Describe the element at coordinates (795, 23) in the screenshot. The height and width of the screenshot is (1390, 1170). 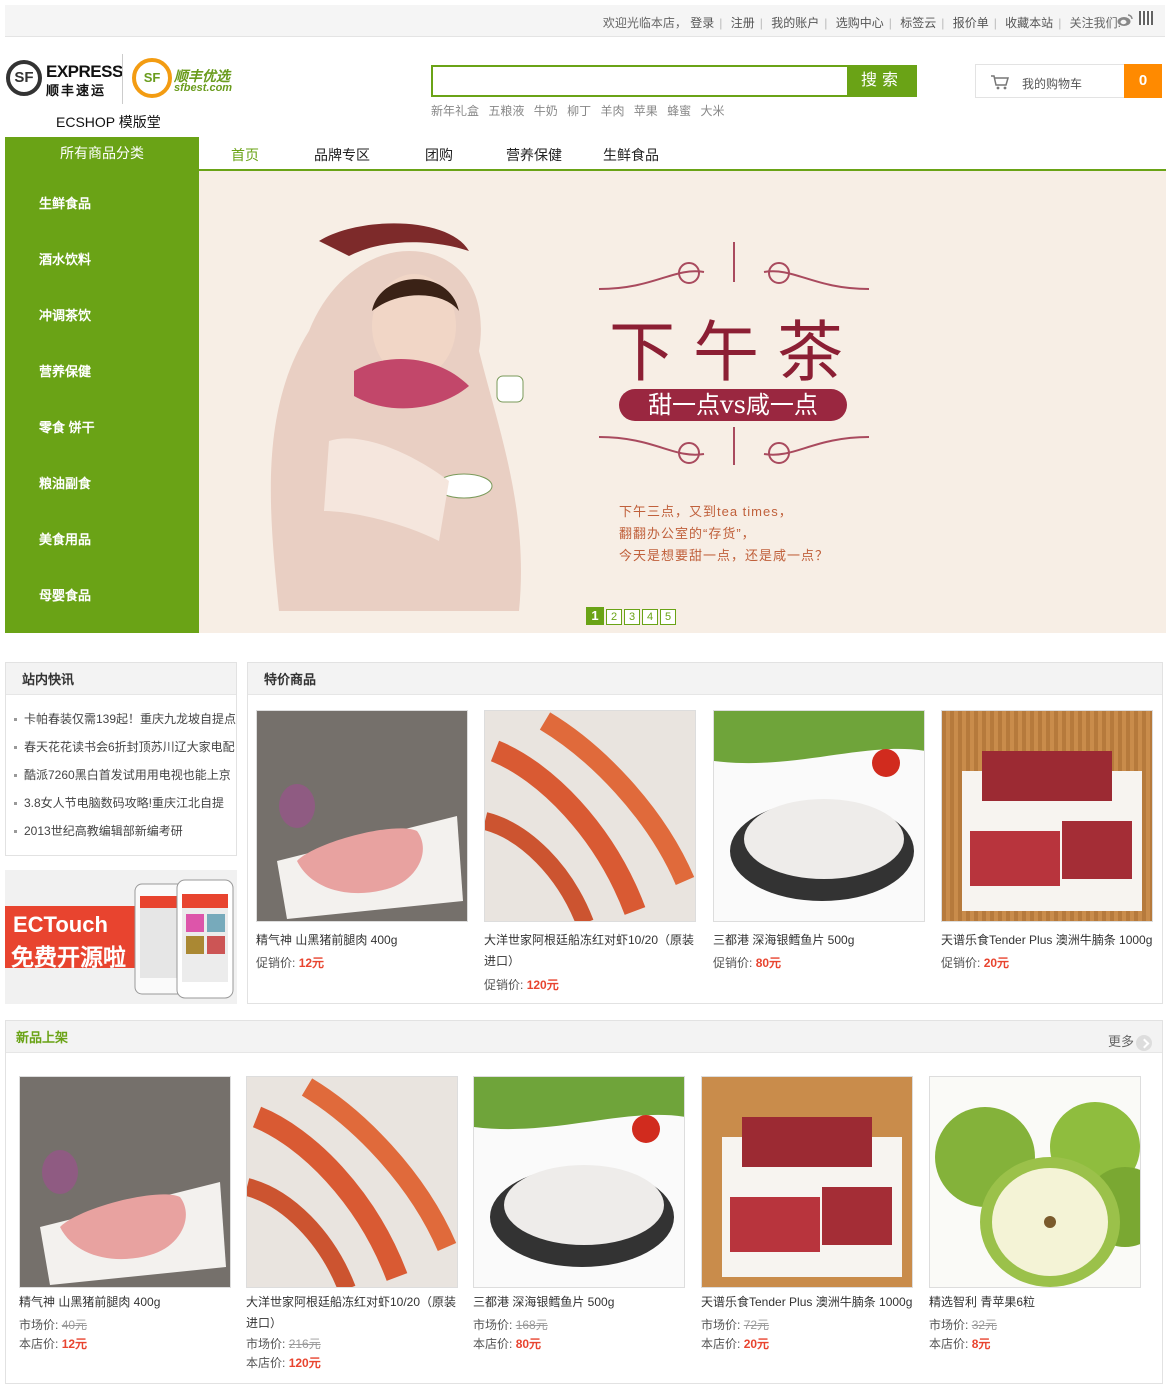
I see `my-account-link: 我的账户` at that location.